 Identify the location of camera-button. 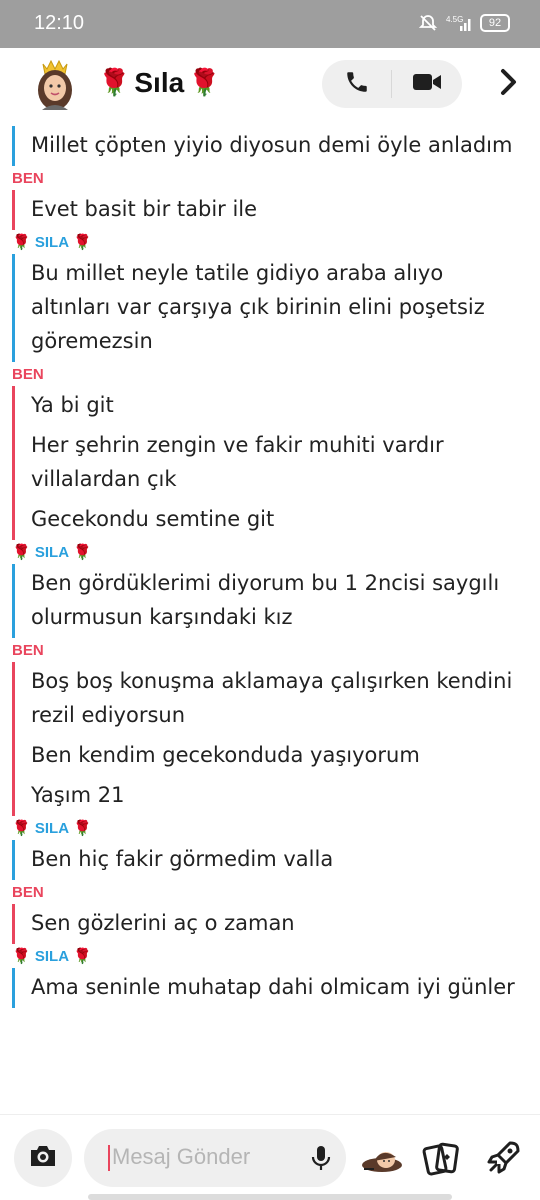
(43, 1158).